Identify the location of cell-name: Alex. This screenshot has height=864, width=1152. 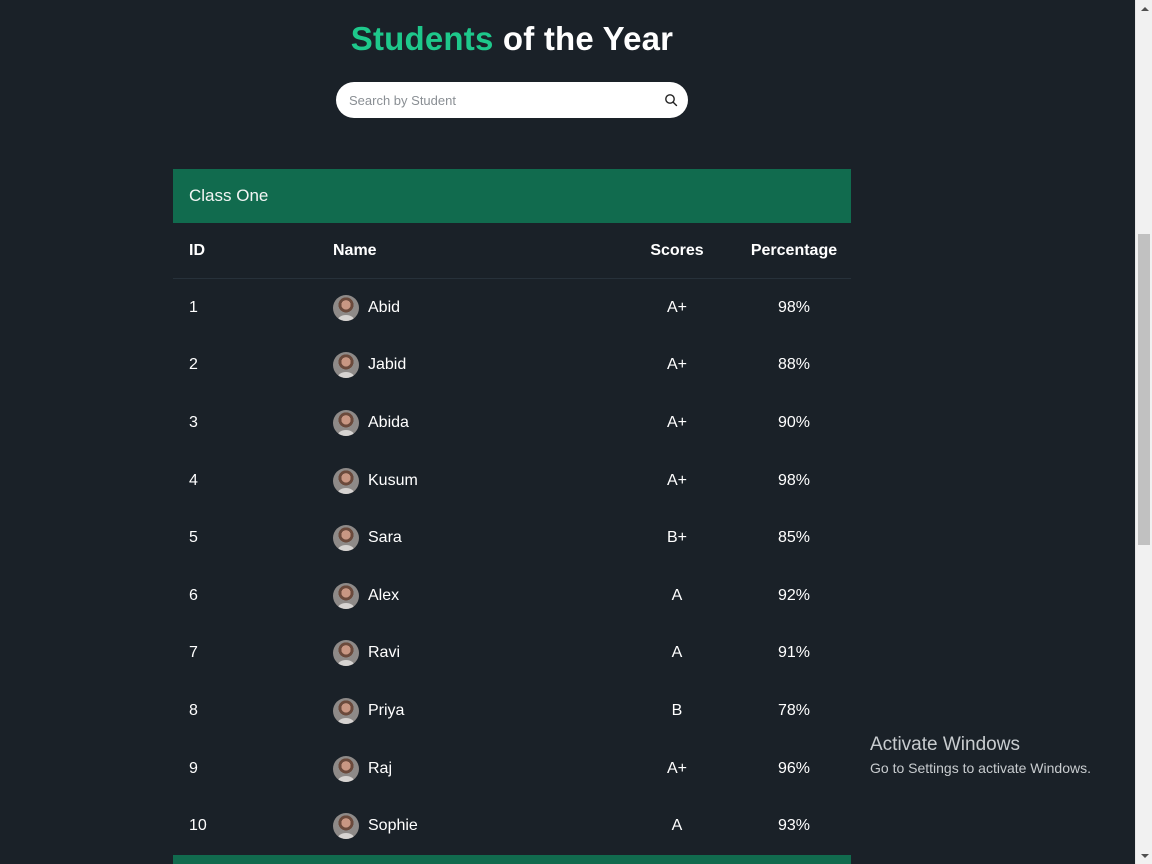
(467, 595).